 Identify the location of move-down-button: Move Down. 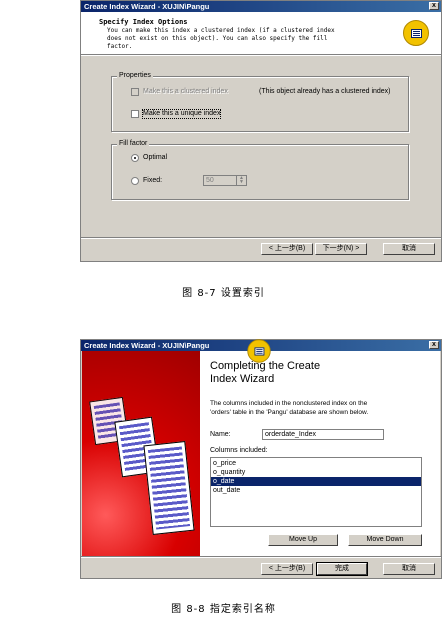
(385, 540).